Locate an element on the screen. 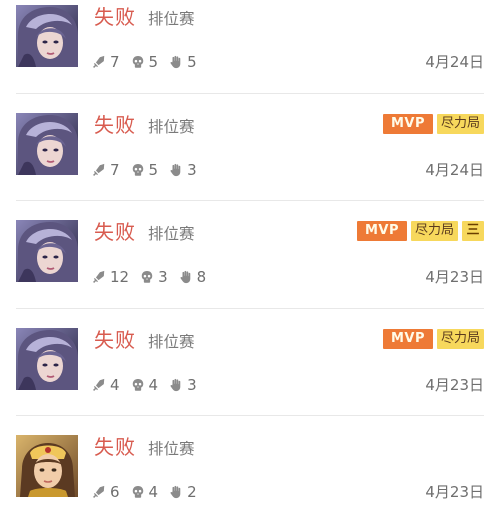  assists-stat: 2 is located at coordinates (183, 492).